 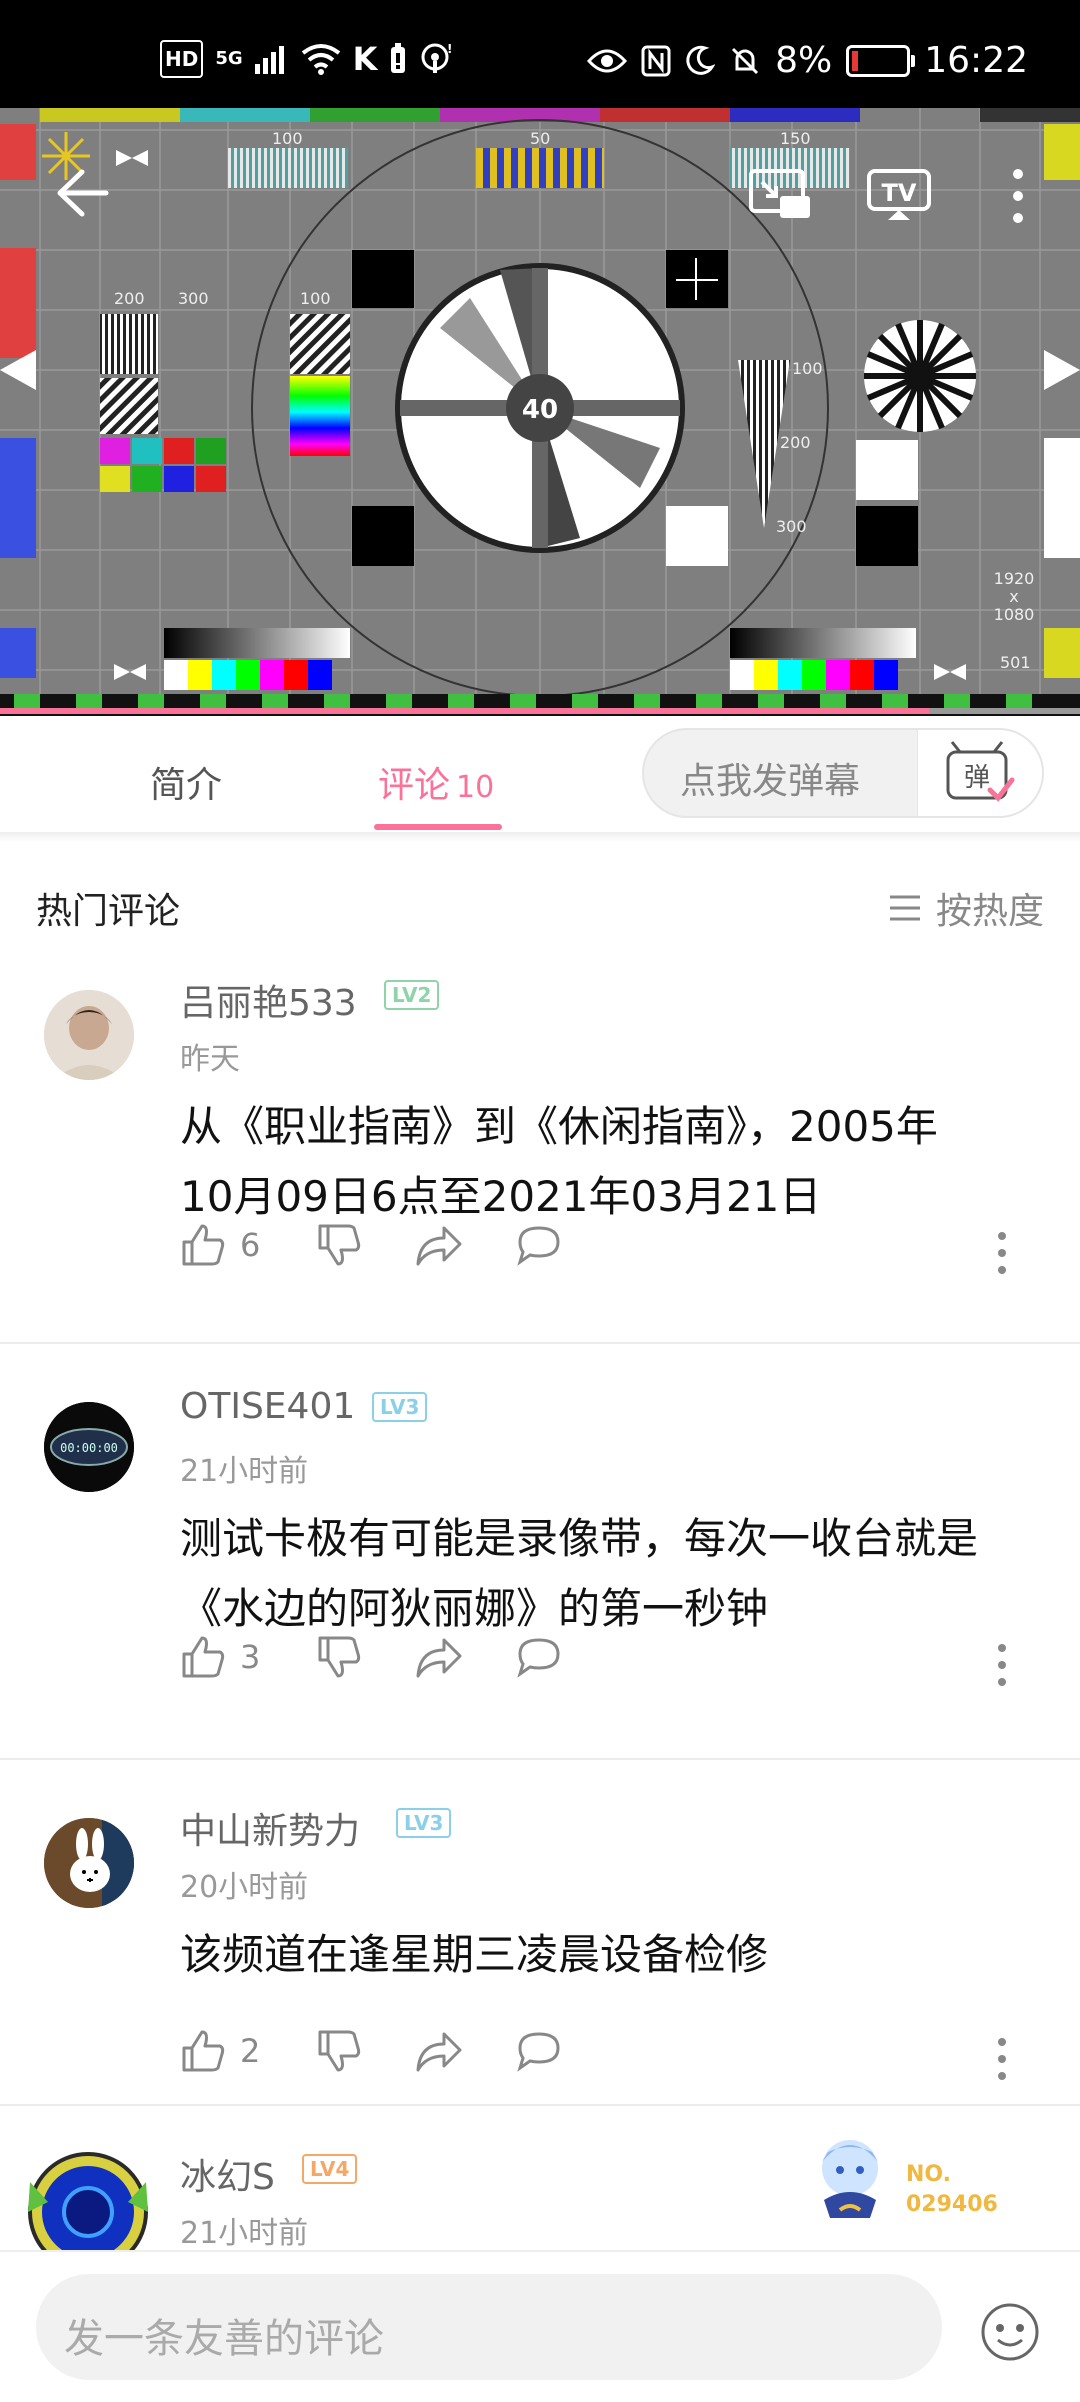 I want to click on sort-button: 按热度, so click(x=966, y=908).